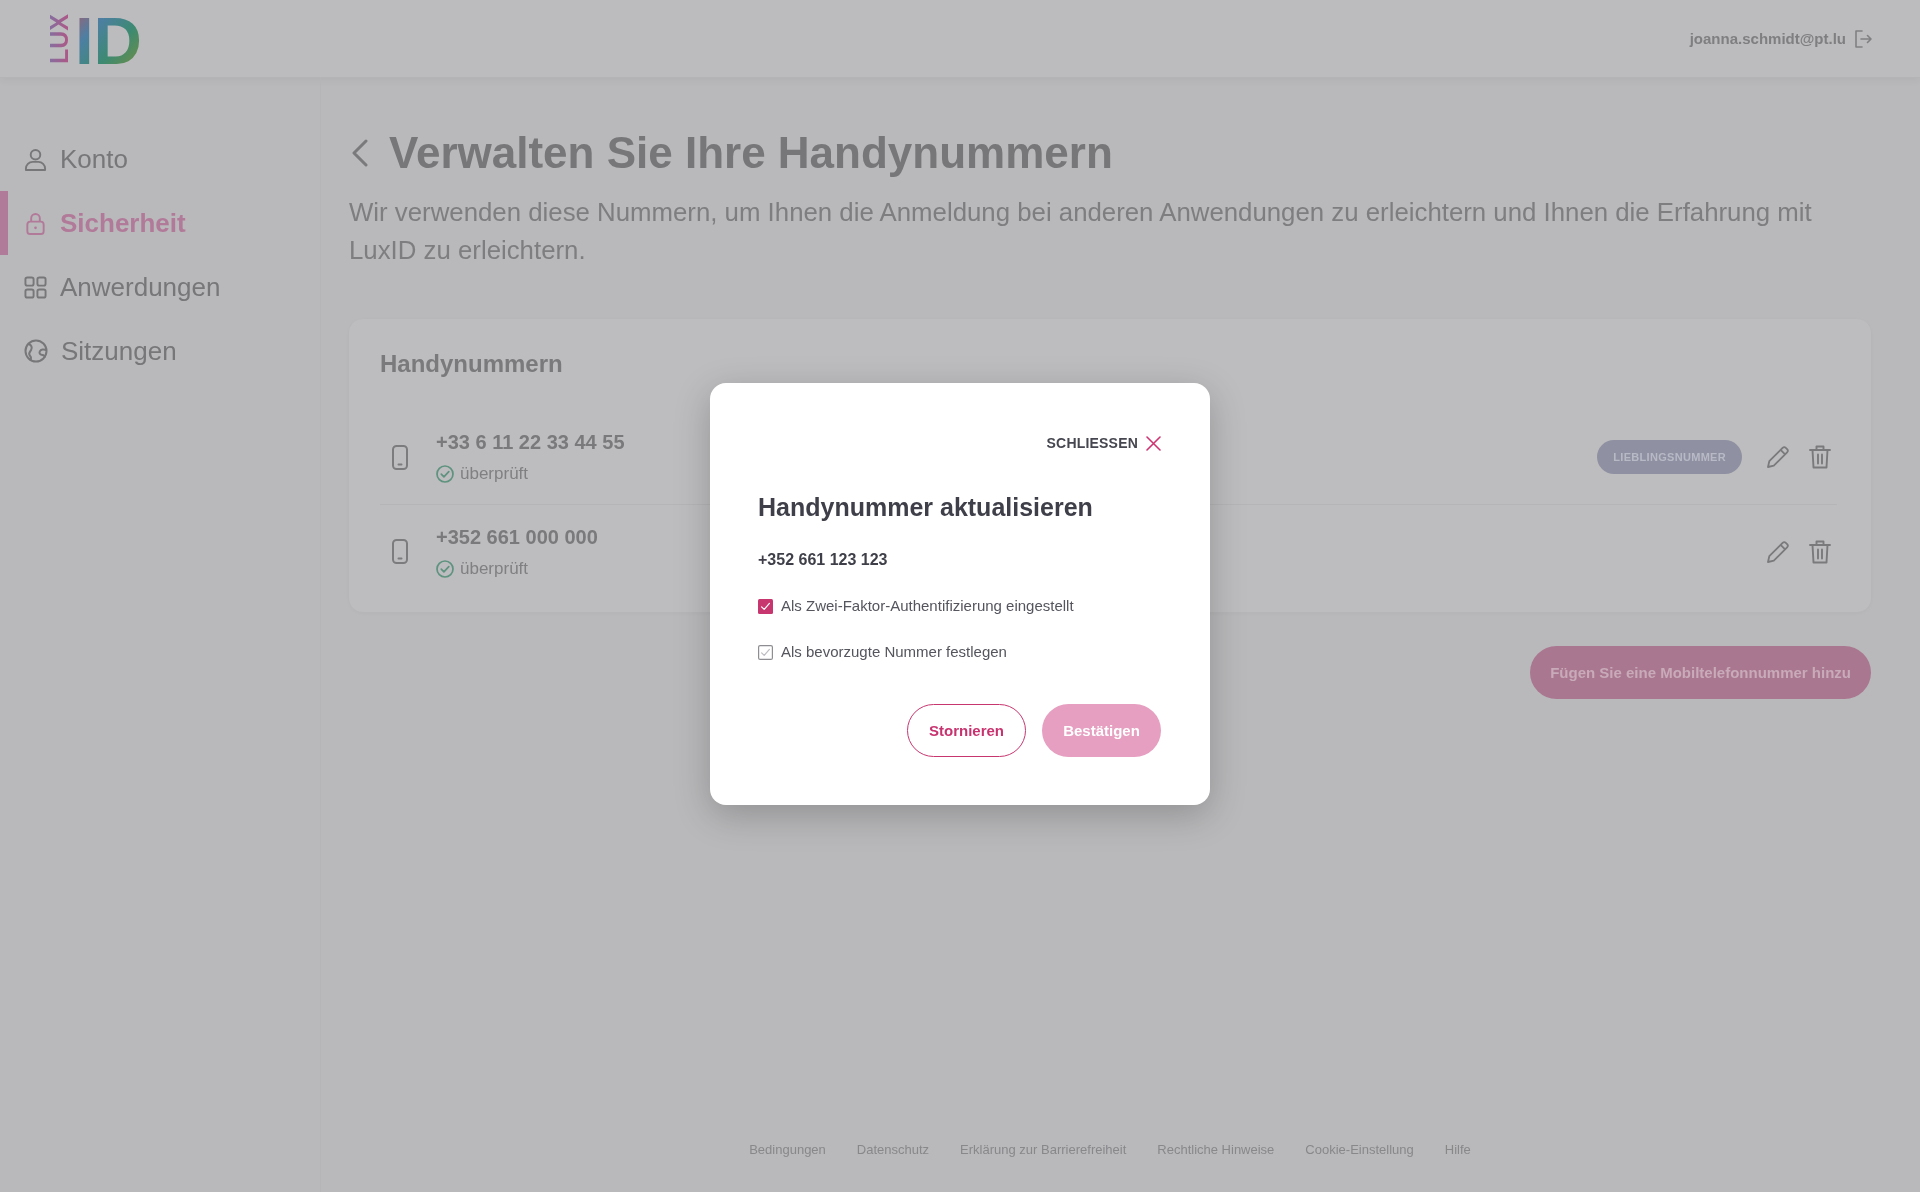  I want to click on globe-icon, so click(36, 351).